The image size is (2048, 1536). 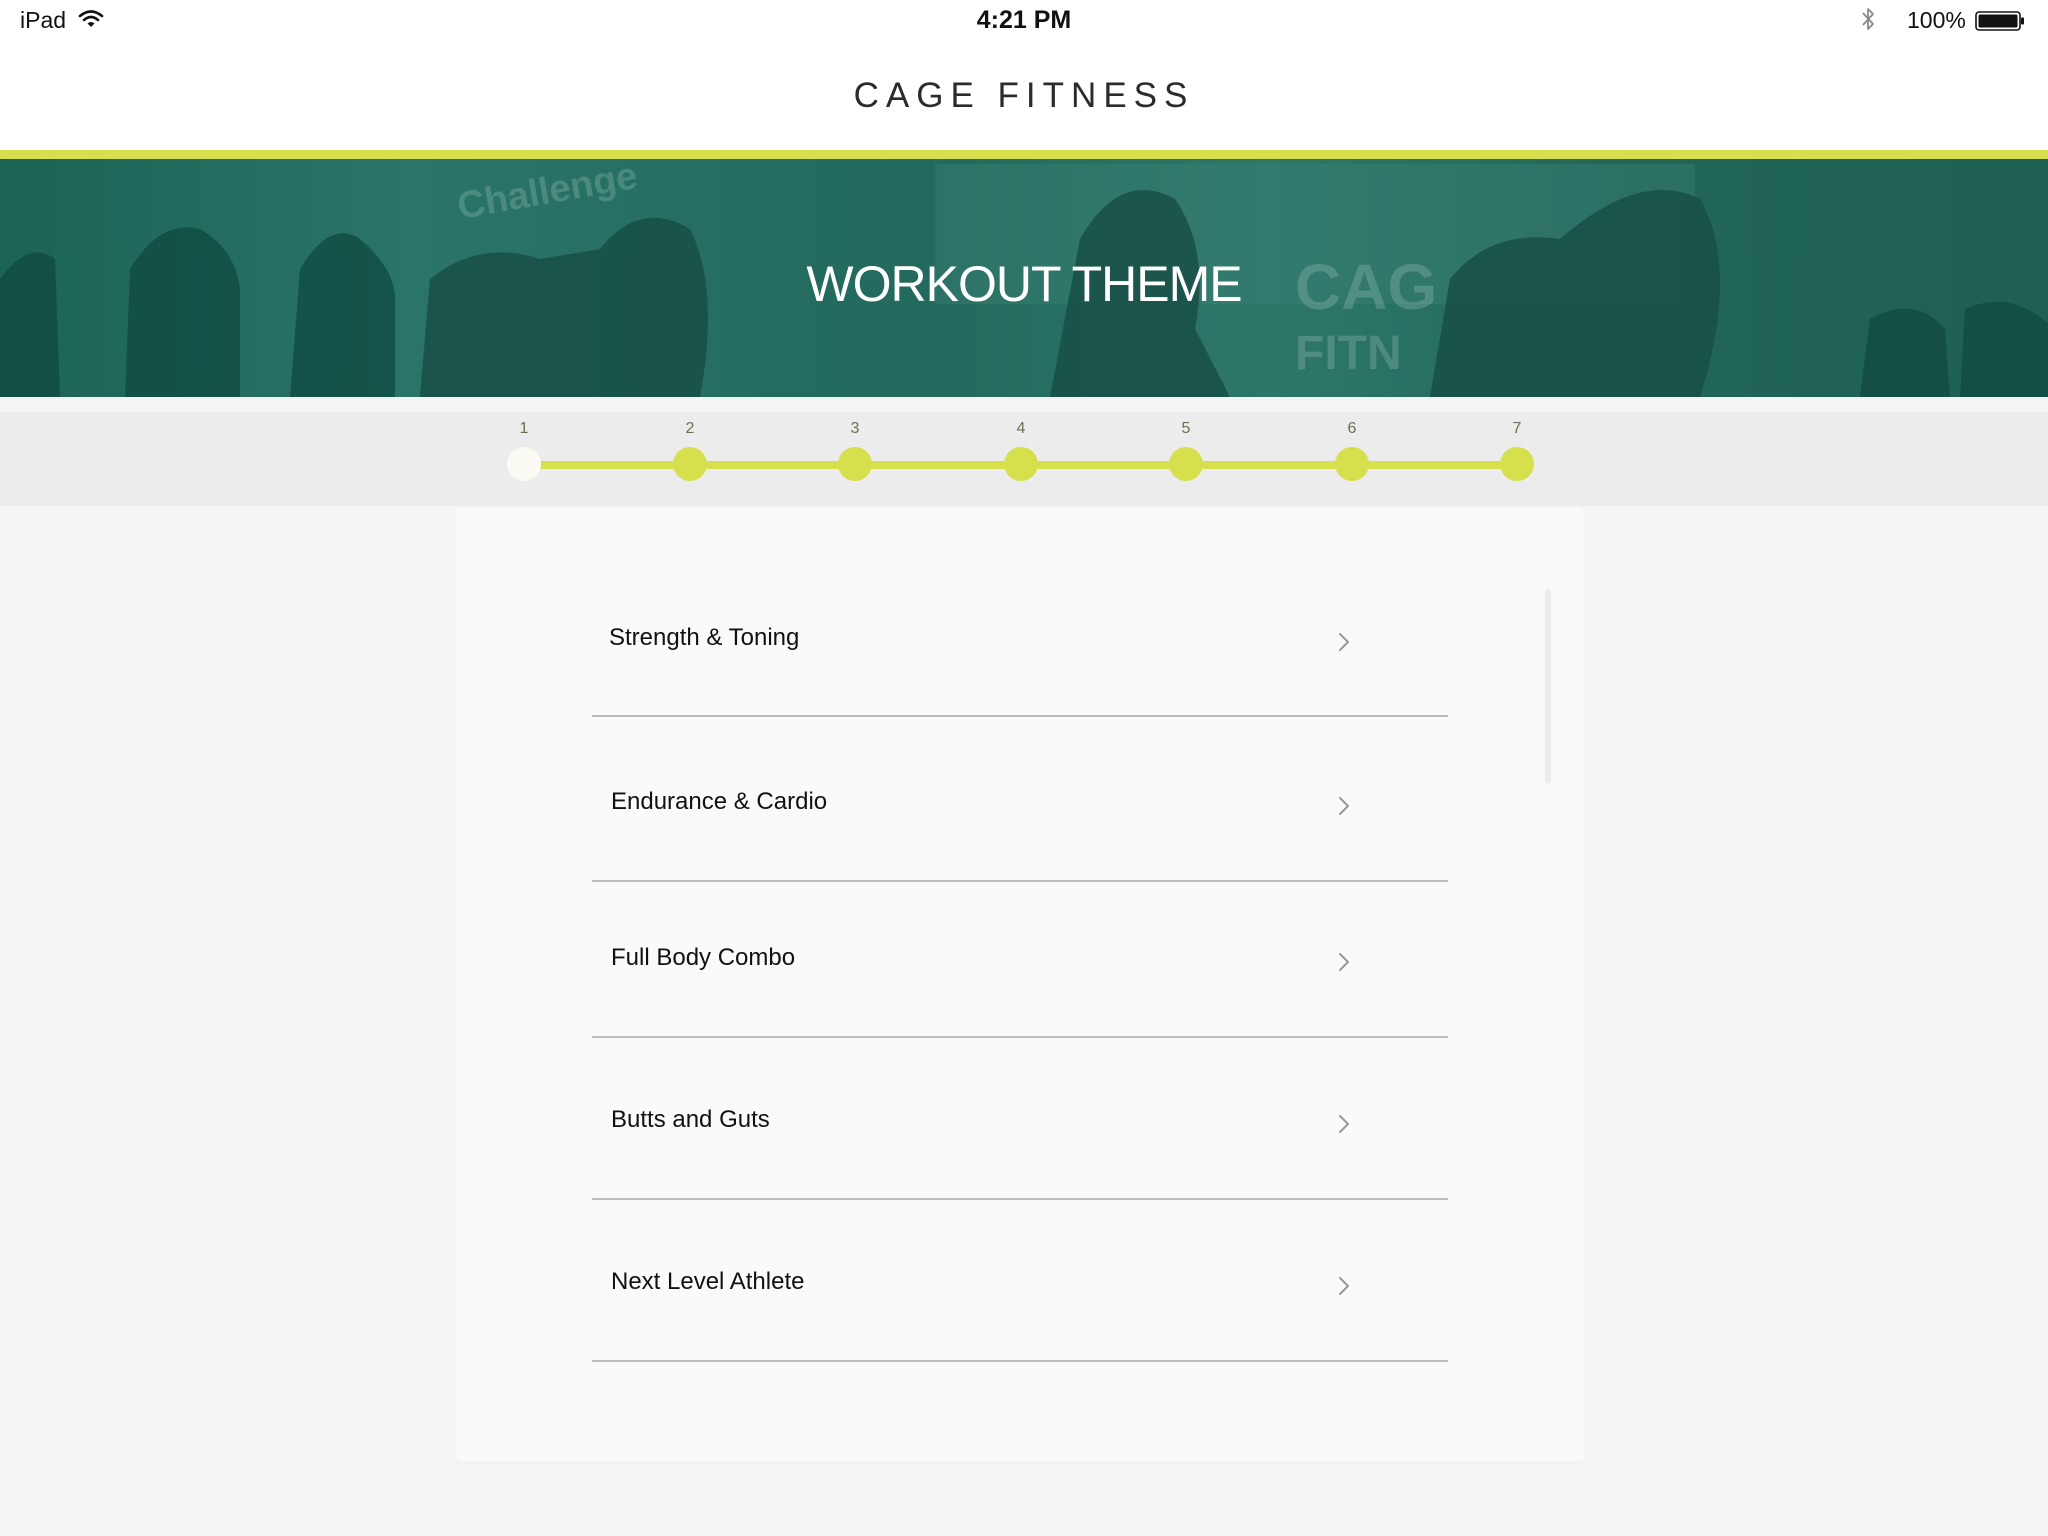 I want to click on app-header: CAGE FITNESS, so click(x=1024, y=95).